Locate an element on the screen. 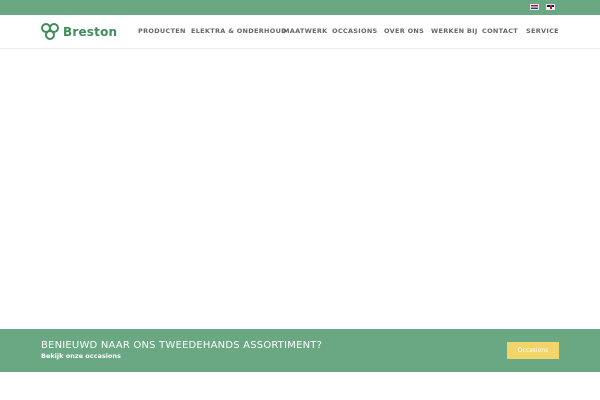 This screenshot has width=600, height=400. nav-item-maatwerk: MAATWERK is located at coordinates (305, 31).